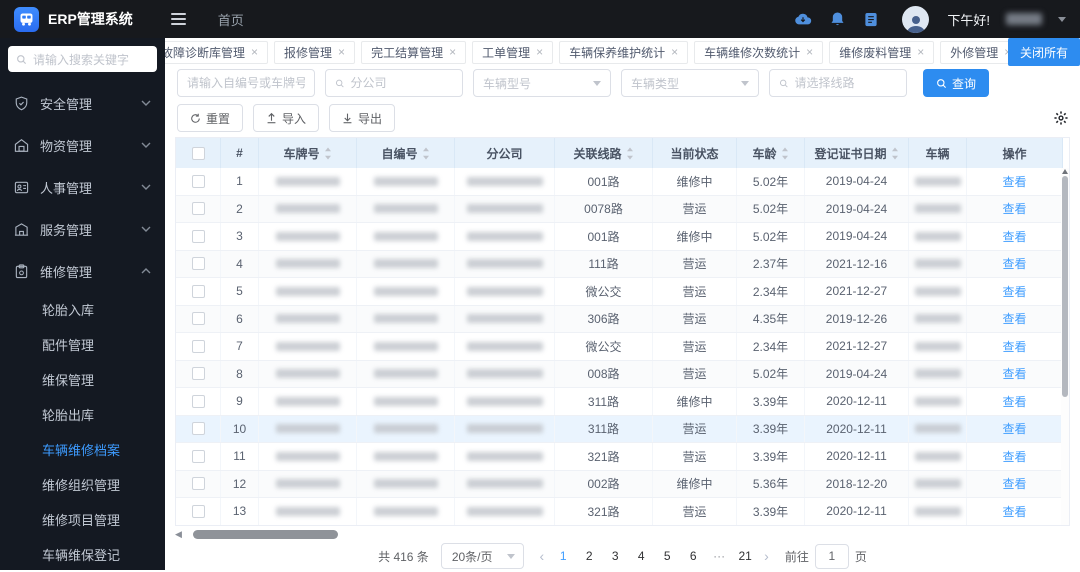  Describe the element at coordinates (857, 153) in the screenshot. I see `column-header-reg_date: 登记证书日期` at that location.